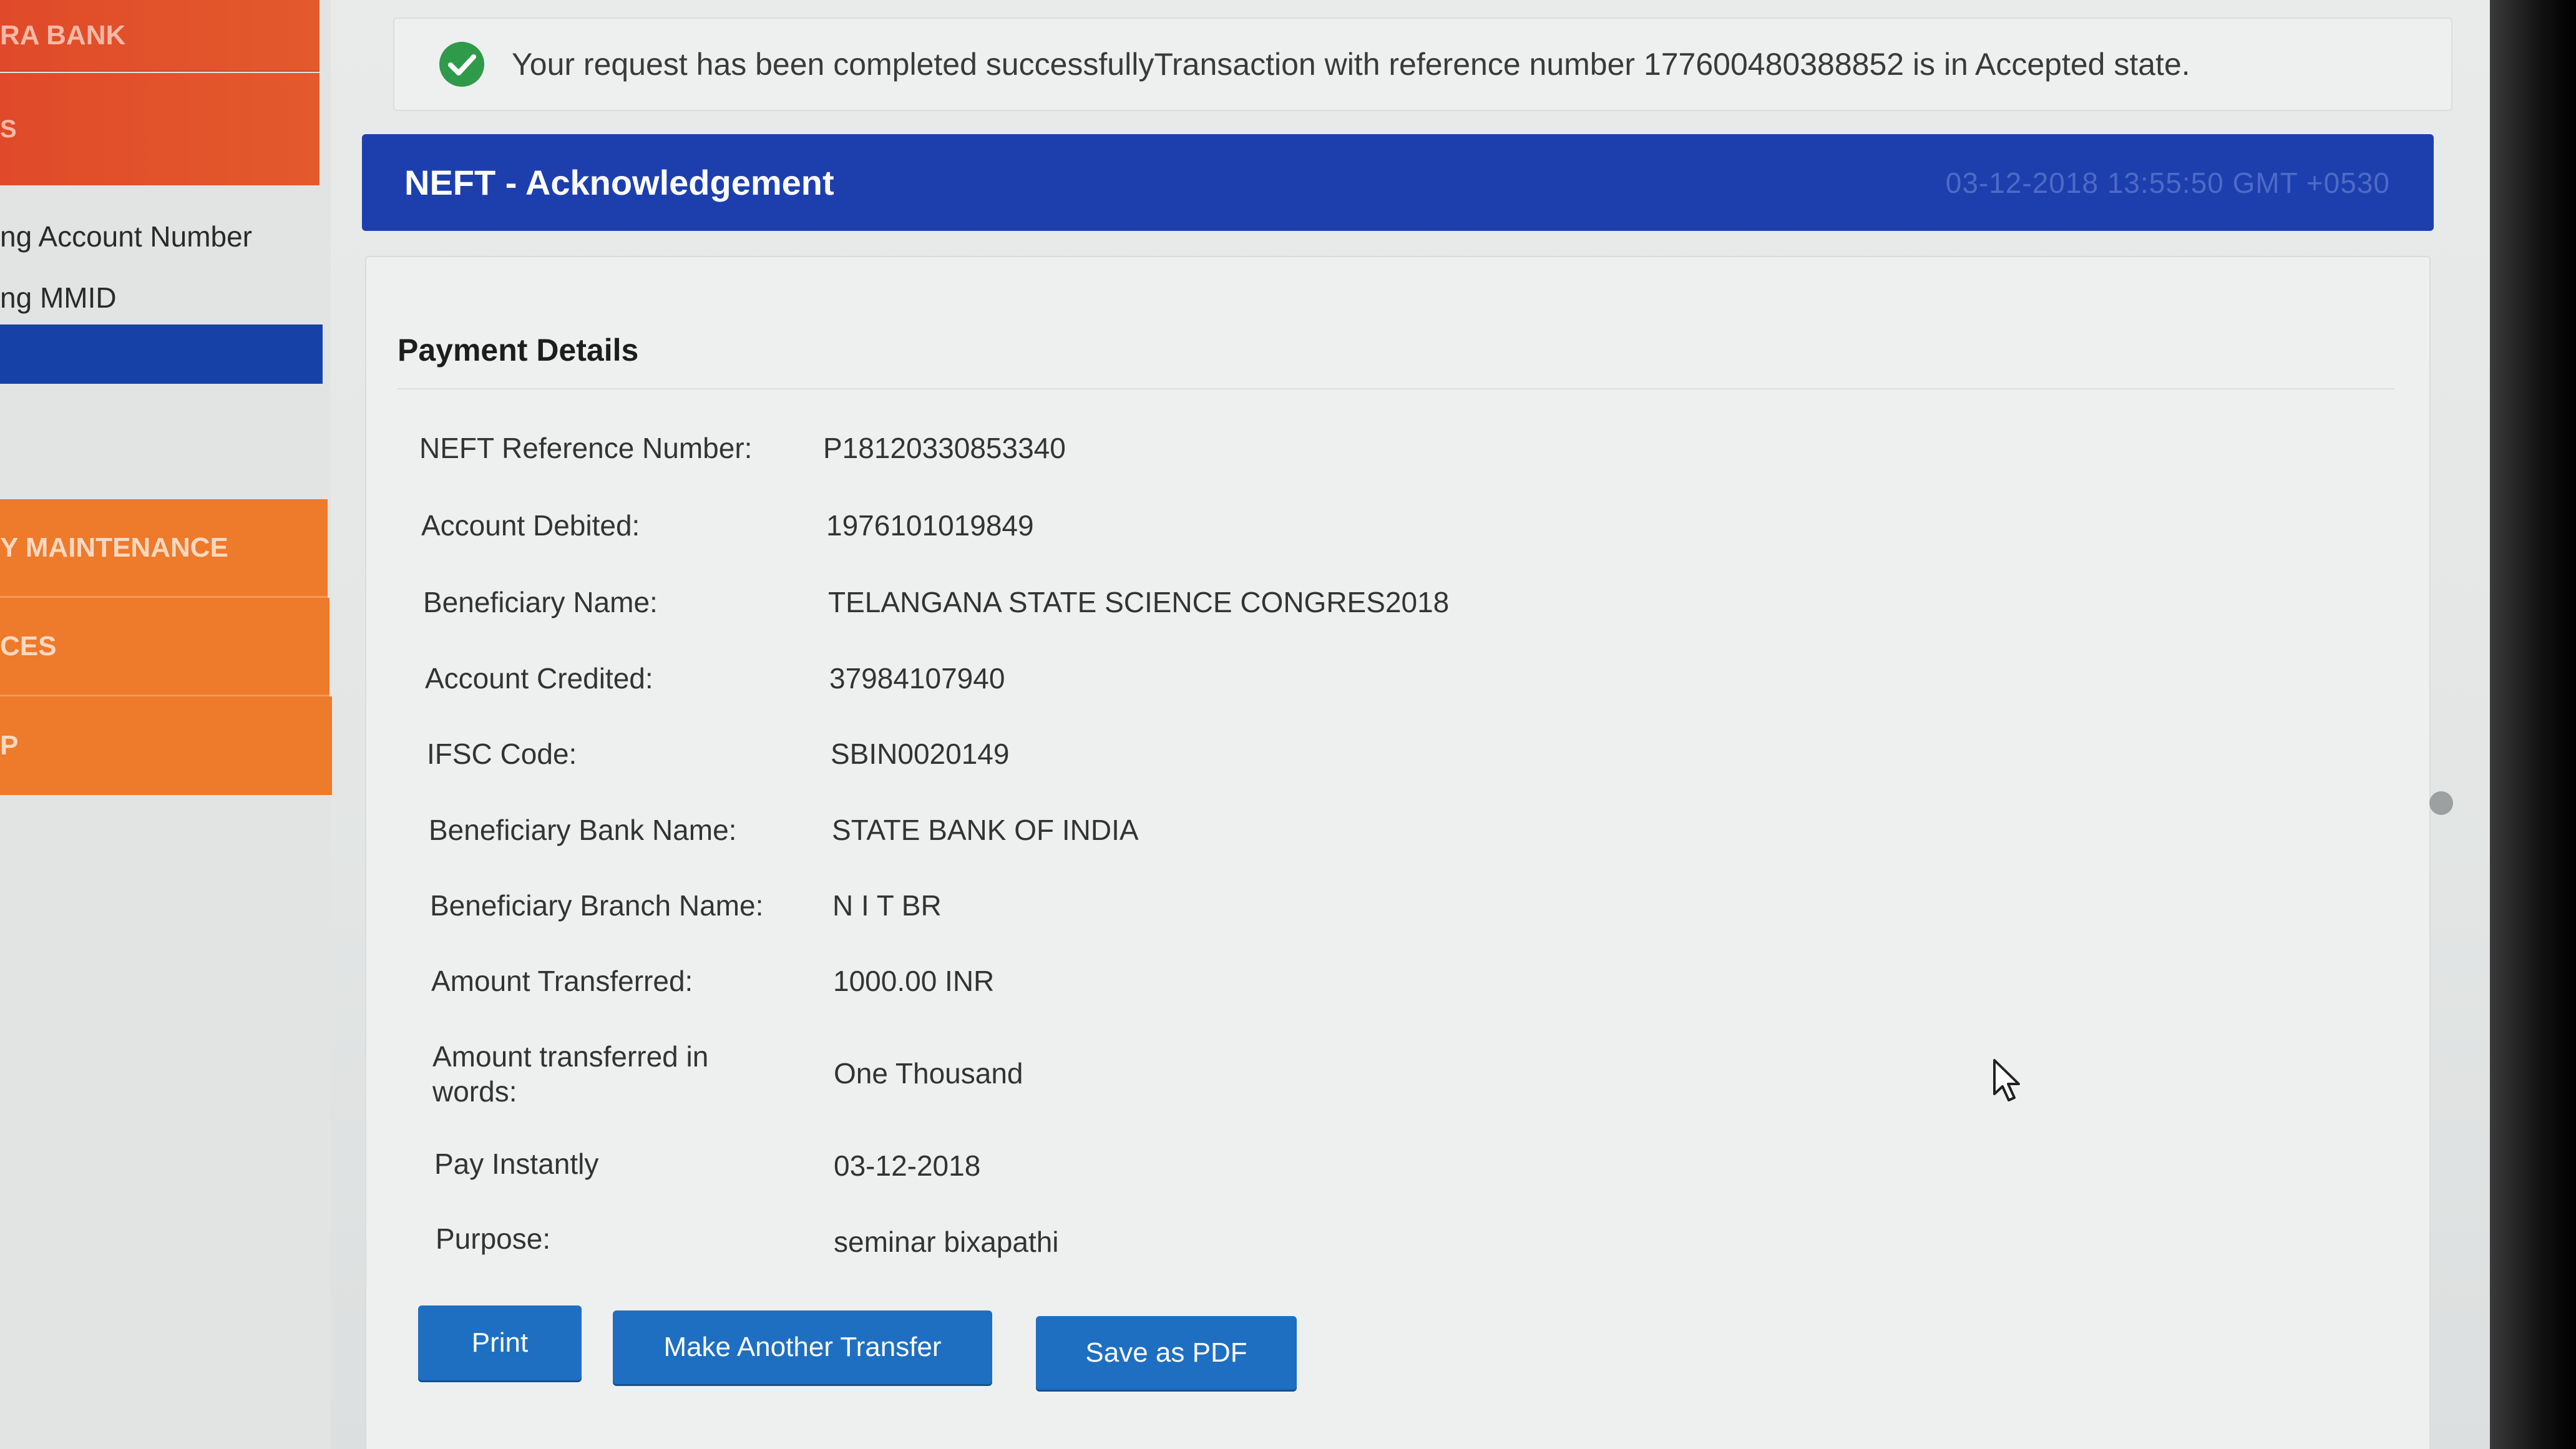 The height and width of the screenshot is (1449, 2576). Describe the element at coordinates (2441, 803) in the screenshot. I see `scrollbar-thumb` at that location.